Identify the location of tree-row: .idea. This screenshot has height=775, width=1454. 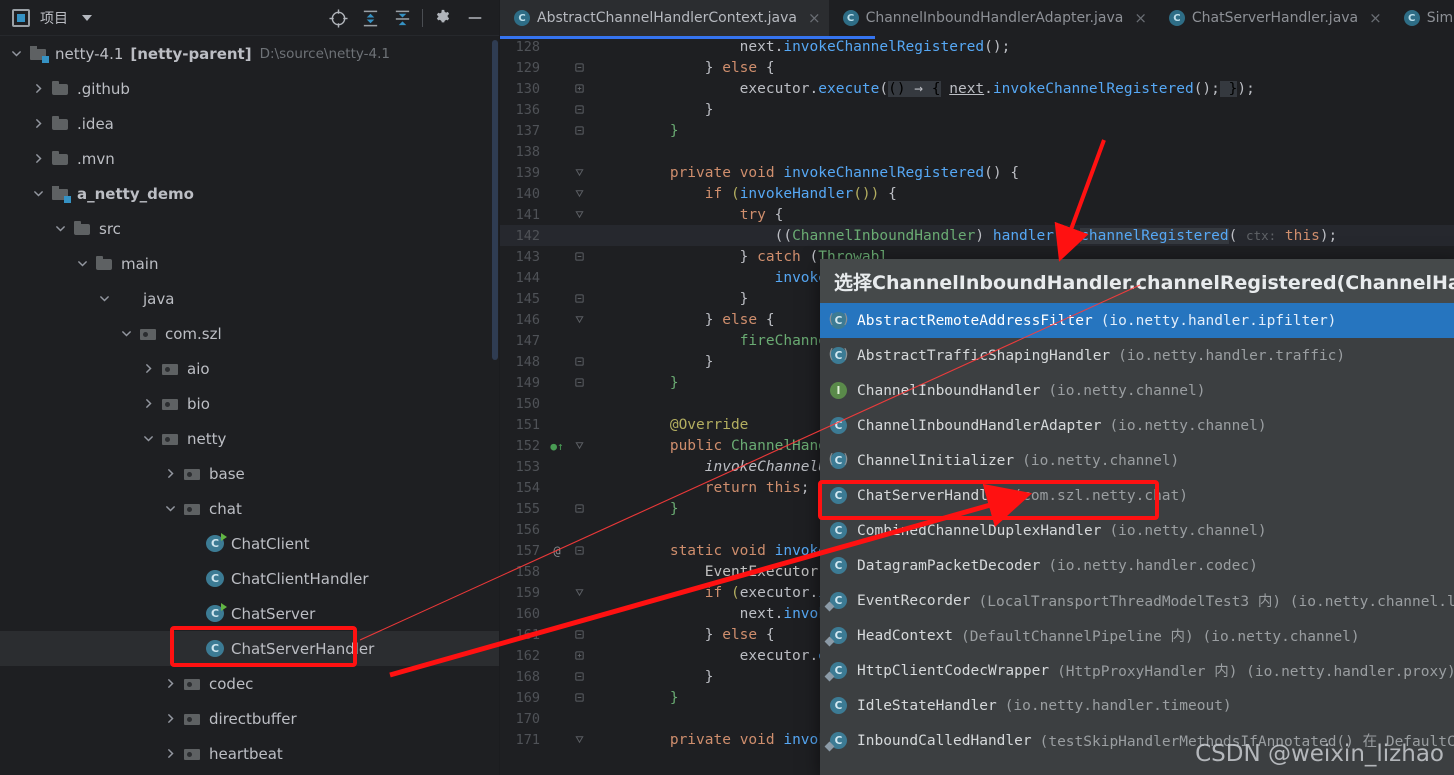
(249, 123).